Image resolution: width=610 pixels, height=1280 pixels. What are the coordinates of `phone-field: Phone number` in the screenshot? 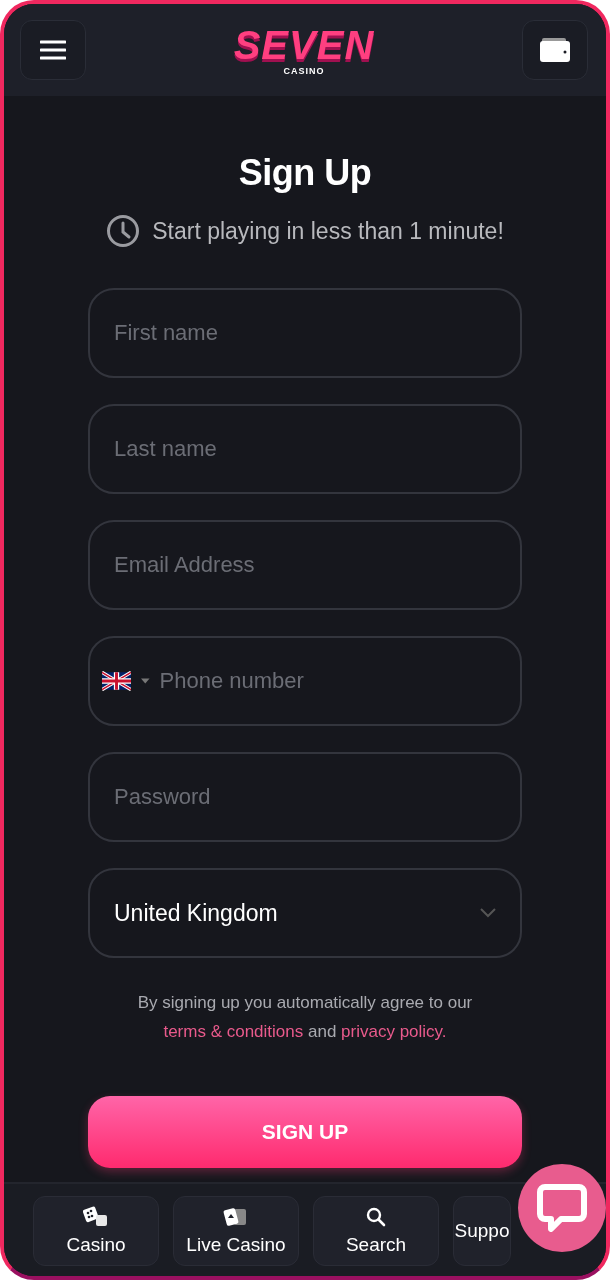 It's located at (305, 681).